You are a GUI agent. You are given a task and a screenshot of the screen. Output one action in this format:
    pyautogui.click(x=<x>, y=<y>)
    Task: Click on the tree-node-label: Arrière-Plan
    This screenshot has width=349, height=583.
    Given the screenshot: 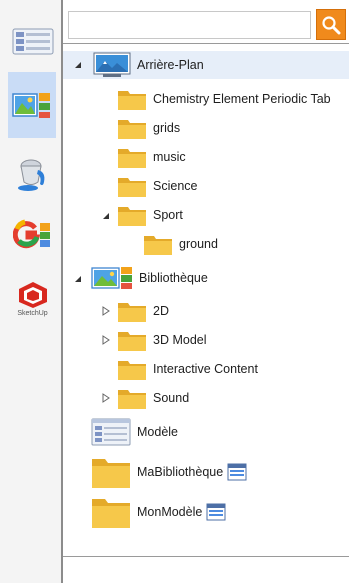 What is the action you would take?
    pyautogui.click(x=170, y=65)
    